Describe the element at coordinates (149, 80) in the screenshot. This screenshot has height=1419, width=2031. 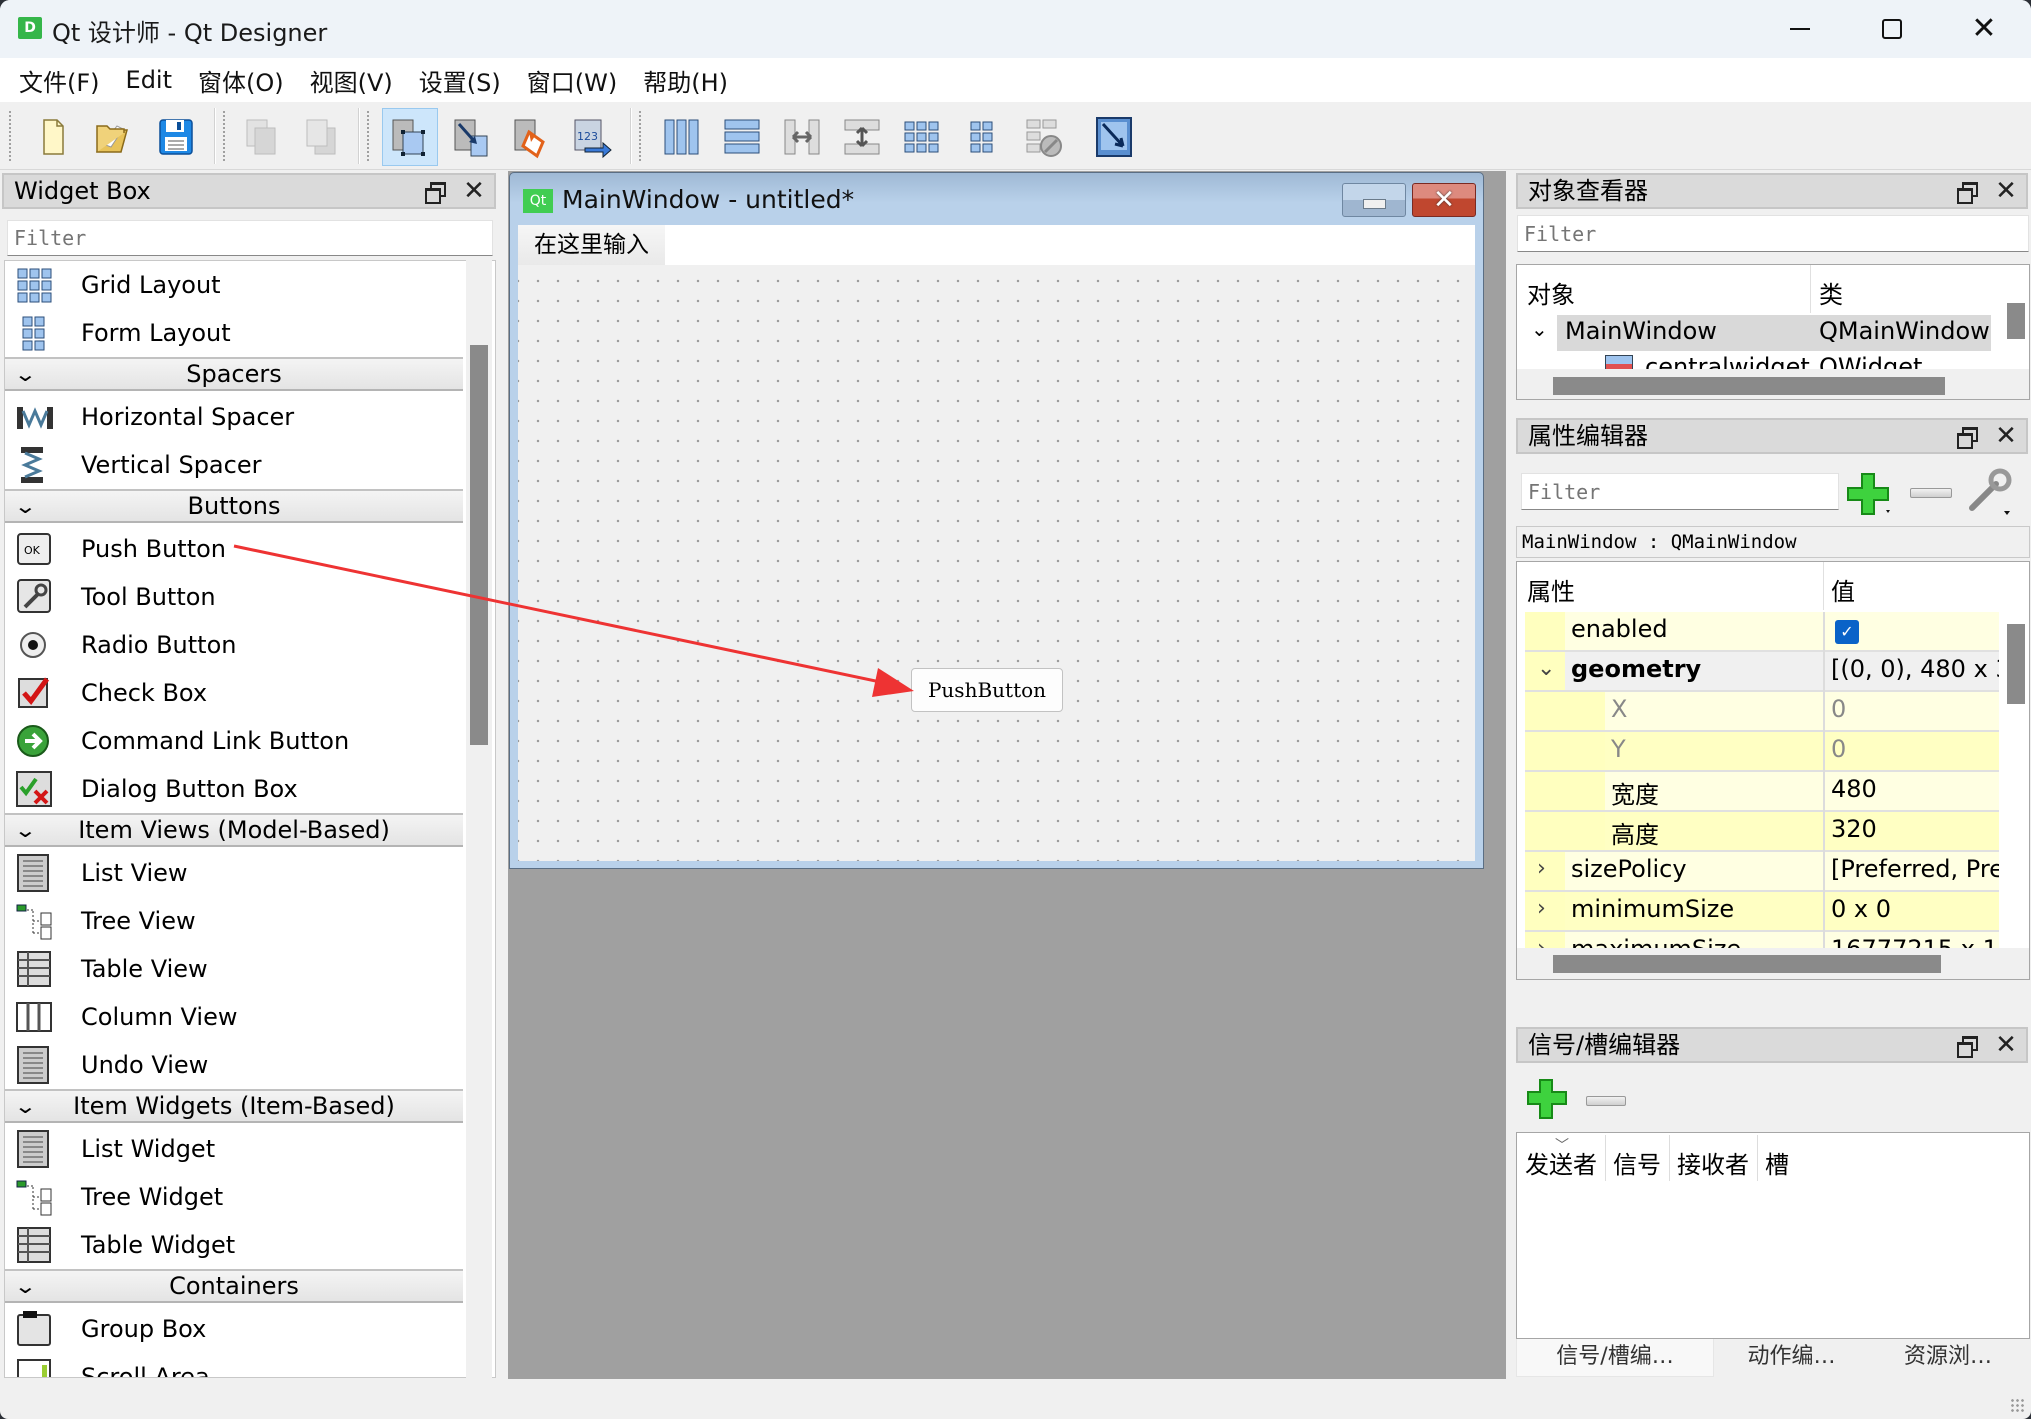
I see `menu-edit: Edit` at that location.